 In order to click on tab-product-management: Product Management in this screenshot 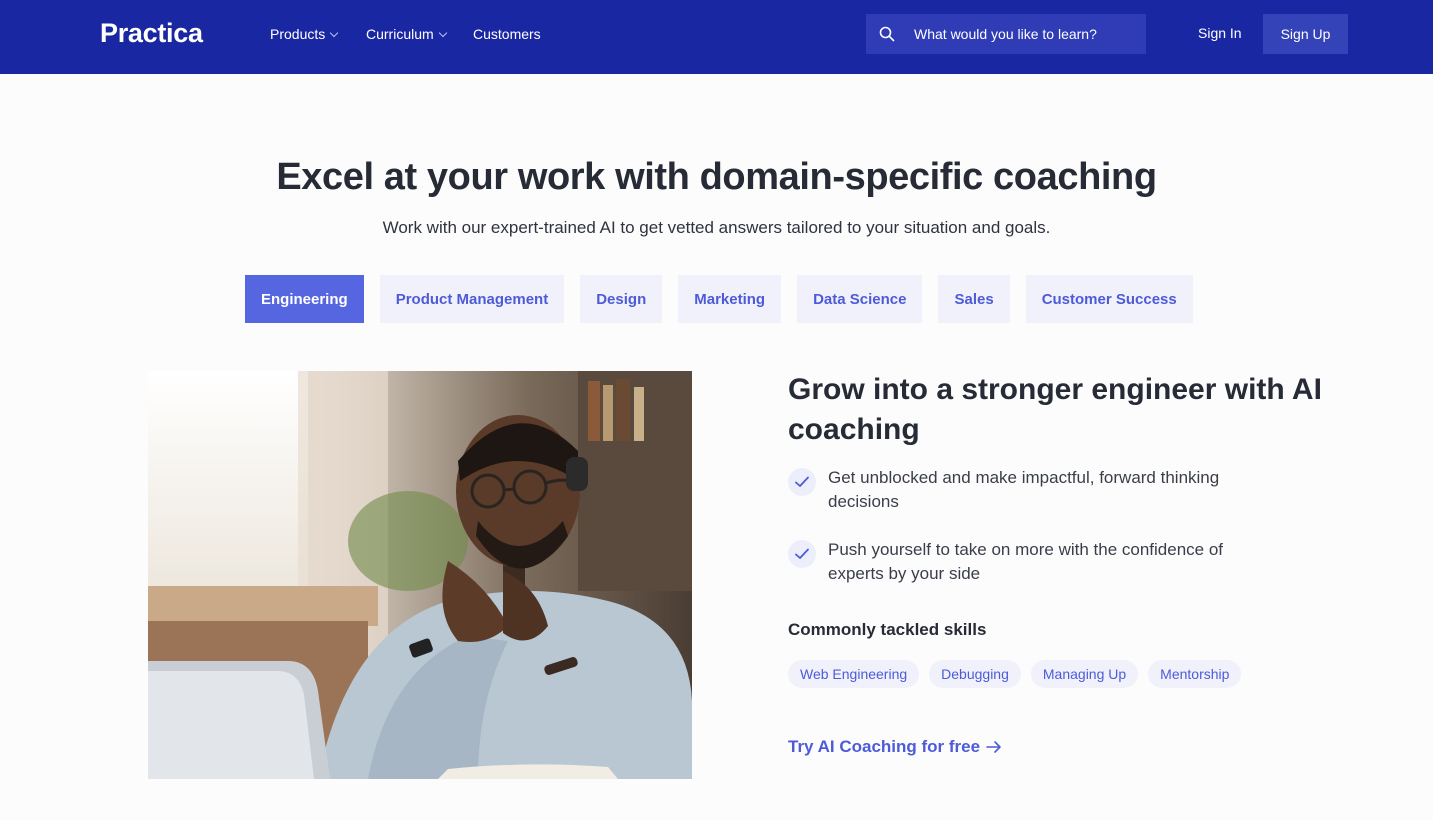, I will do `click(472, 299)`.